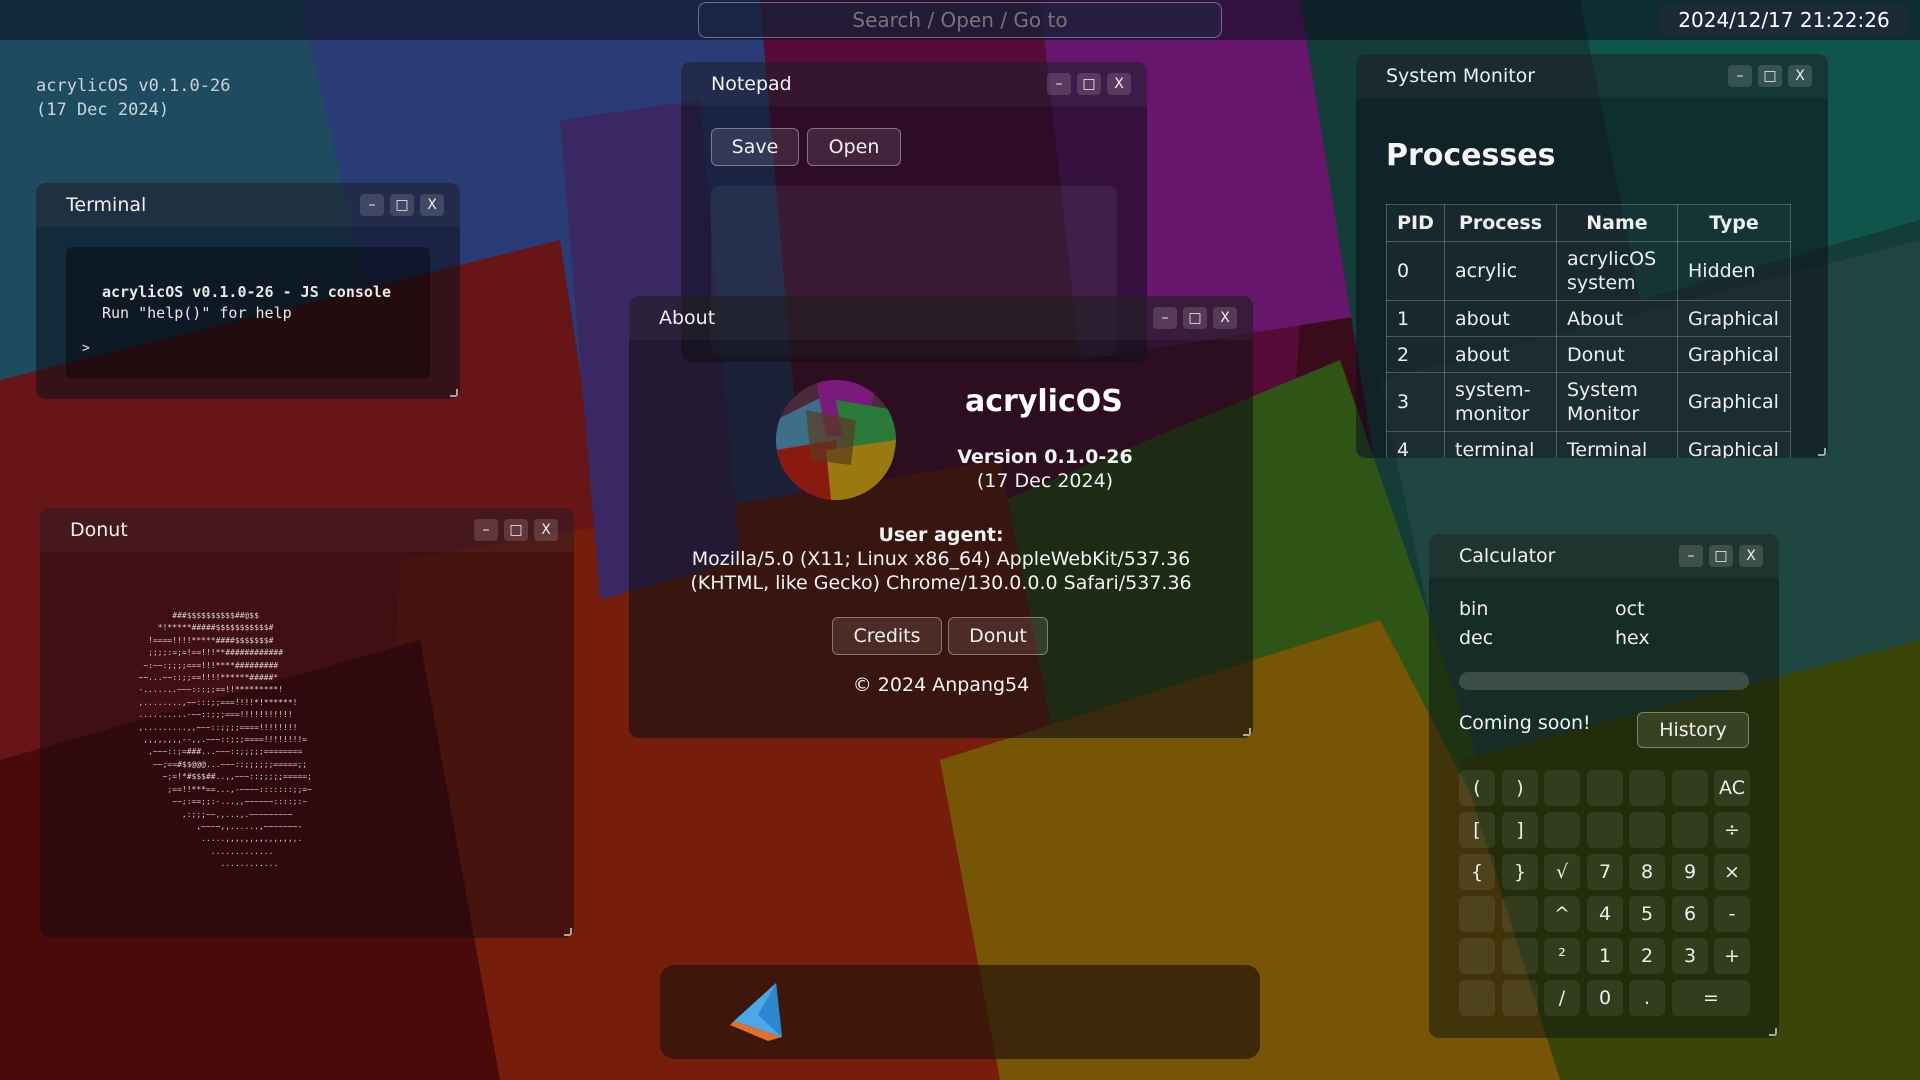 The image size is (1920, 1080). I want to click on cell-text: Donut, so click(1596, 354).